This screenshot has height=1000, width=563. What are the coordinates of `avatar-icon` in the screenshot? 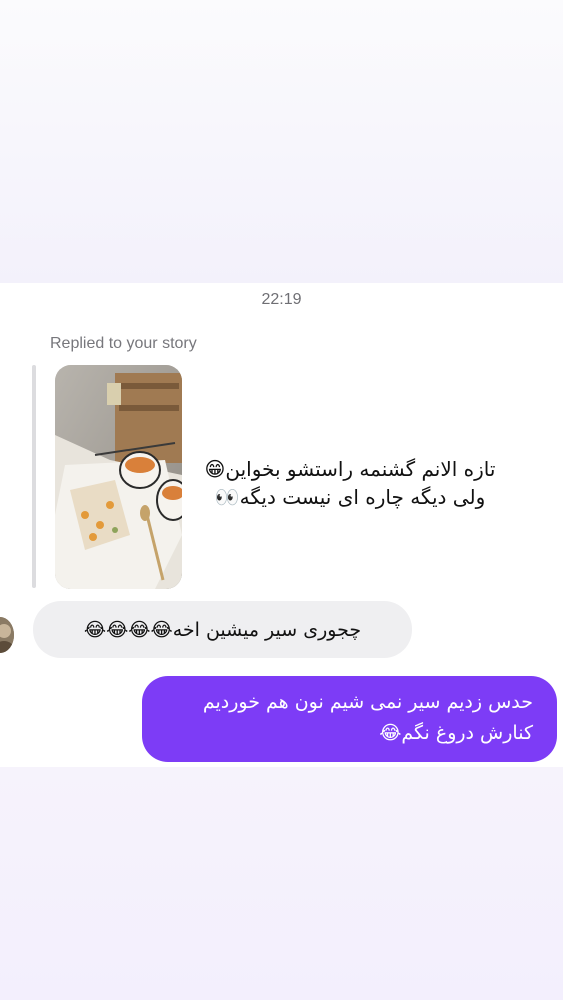 It's located at (7, 635).